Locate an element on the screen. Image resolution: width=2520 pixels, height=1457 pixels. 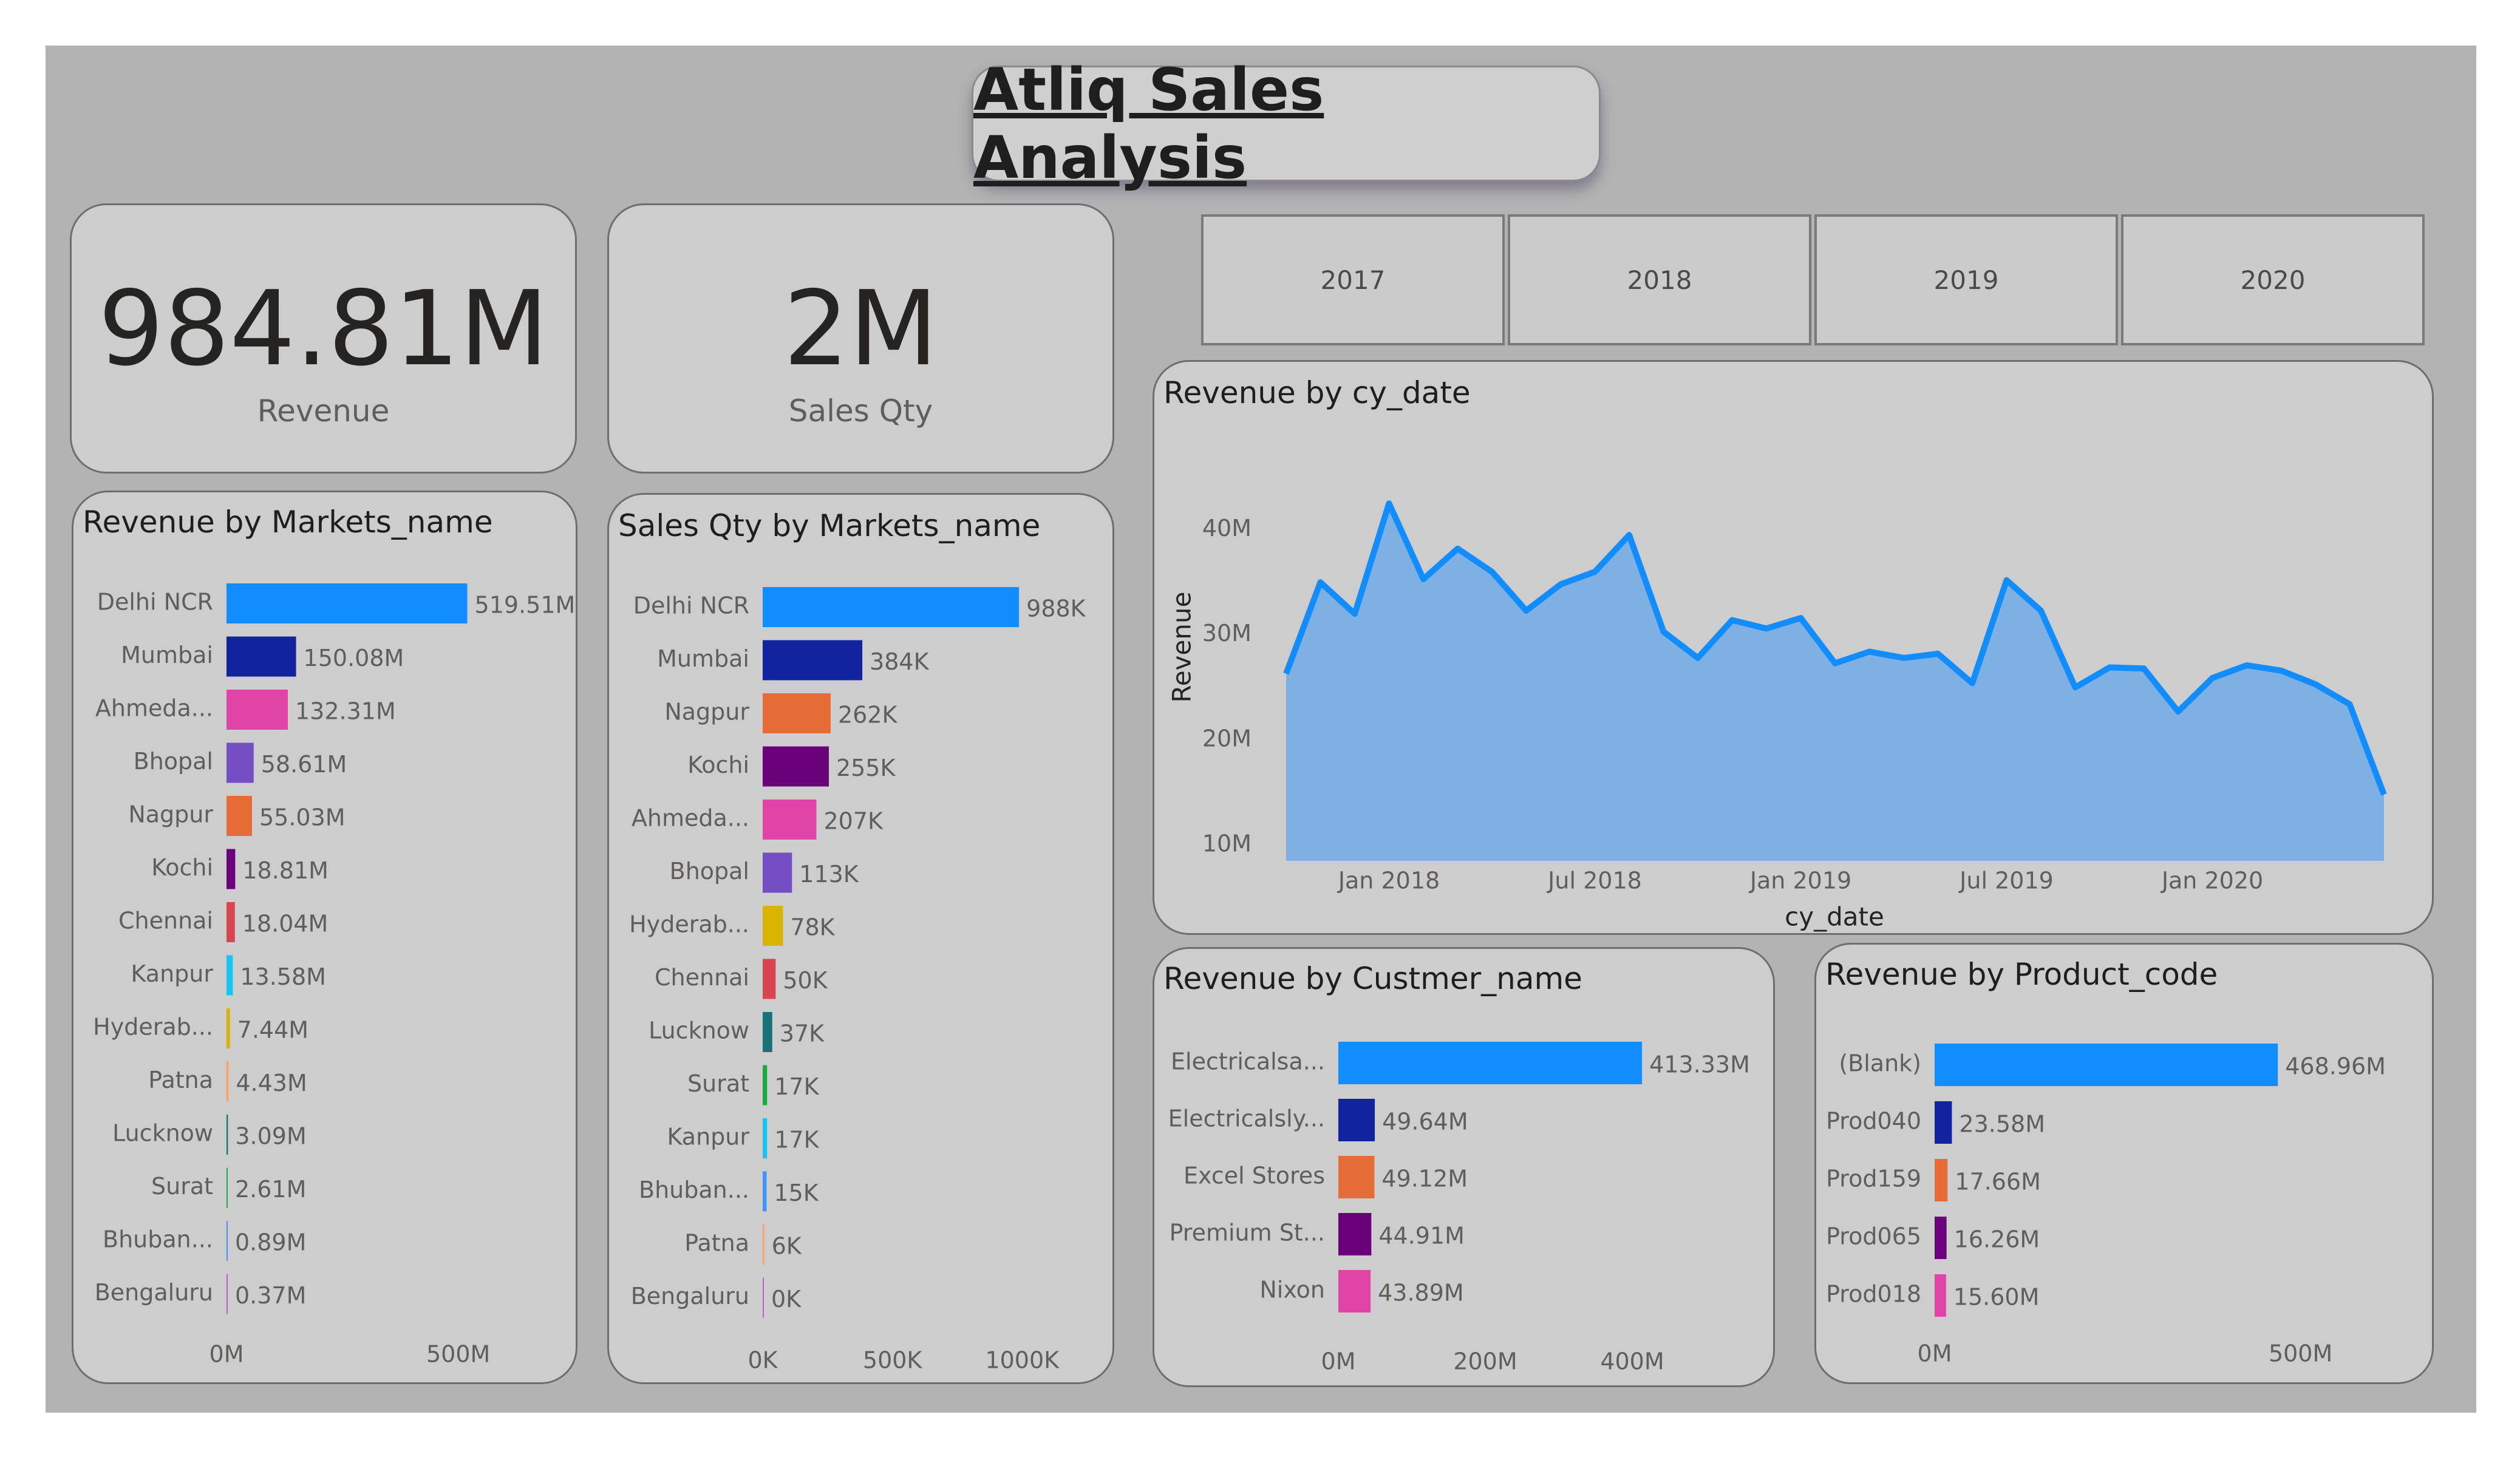
data-label: 55.03M is located at coordinates (302, 817).